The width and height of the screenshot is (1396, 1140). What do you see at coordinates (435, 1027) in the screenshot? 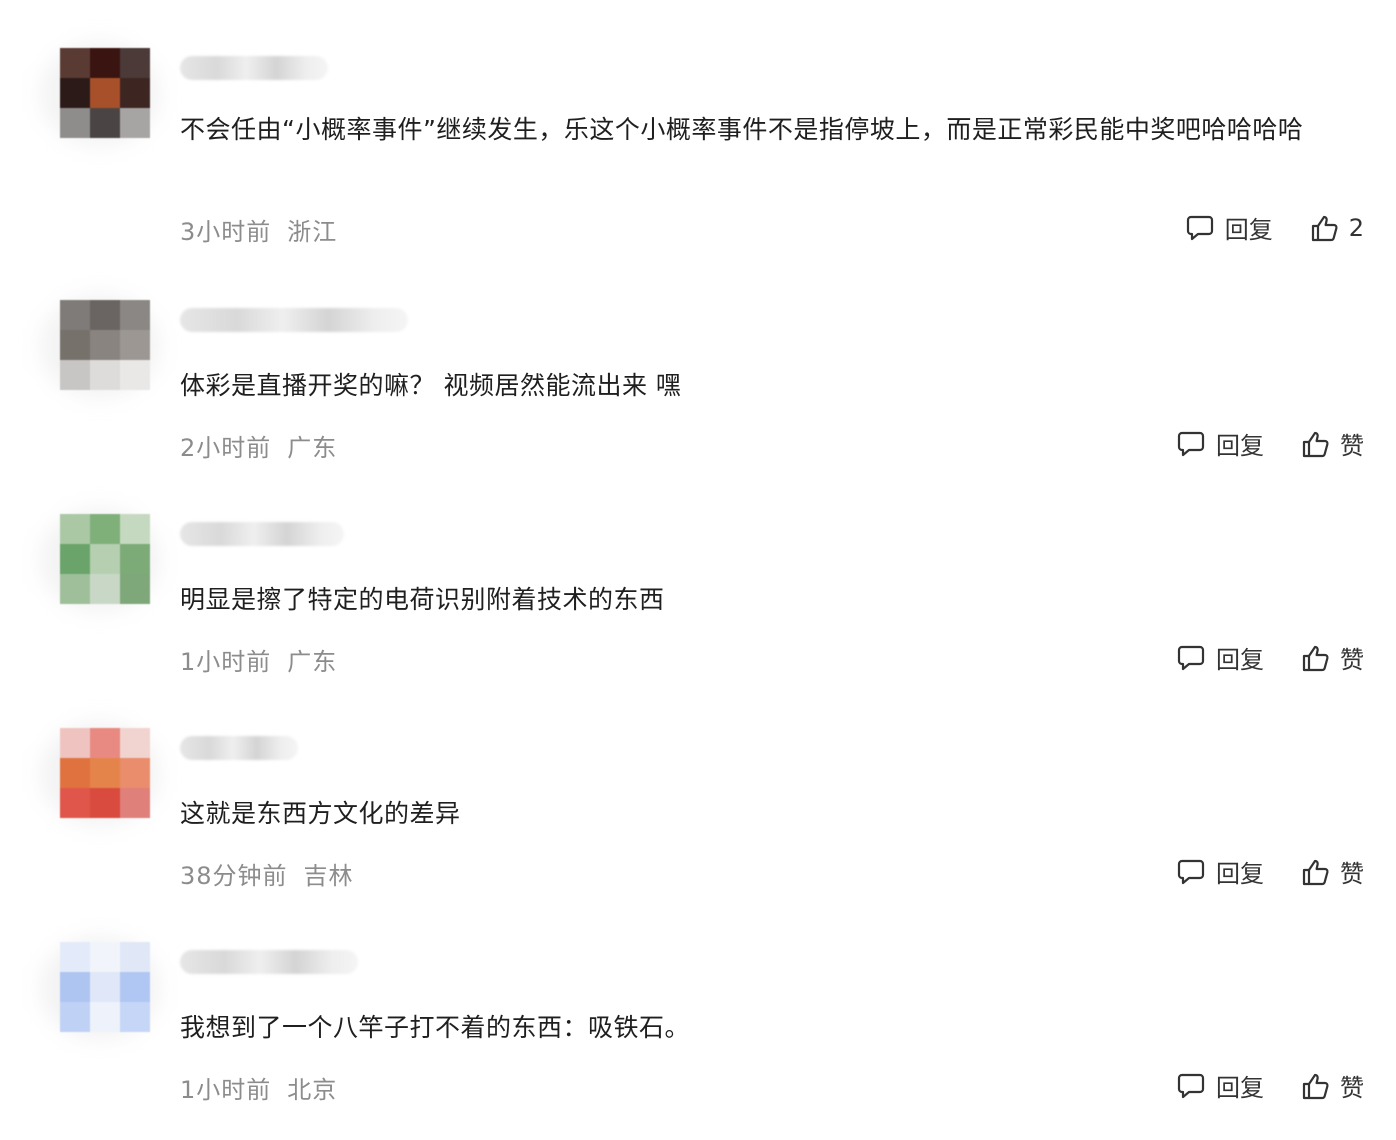
I see `comment-text: 我想到了一个八竿子打不着的东西：吸铁石。` at bounding box center [435, 1027].